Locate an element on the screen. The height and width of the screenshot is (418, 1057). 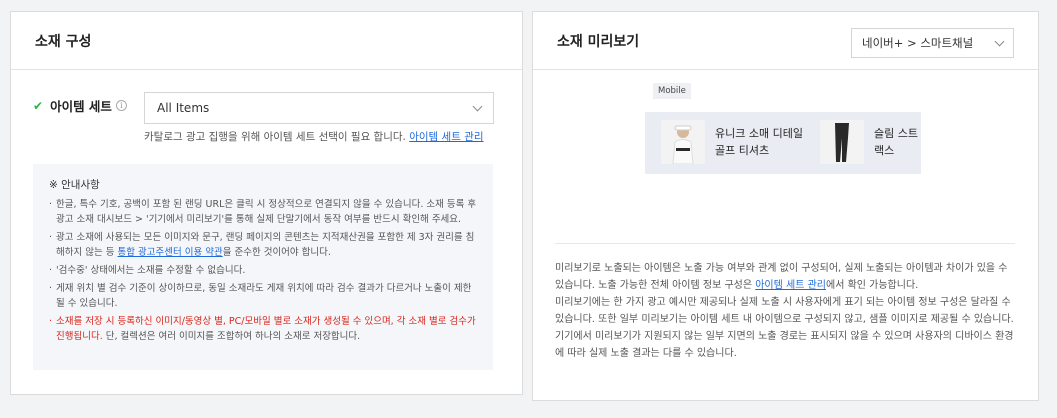
preview-carousel: 유니크 소매 디테일 골프 티셔츠 슬림 스트 랙스 is located at coordinates (783, 143).